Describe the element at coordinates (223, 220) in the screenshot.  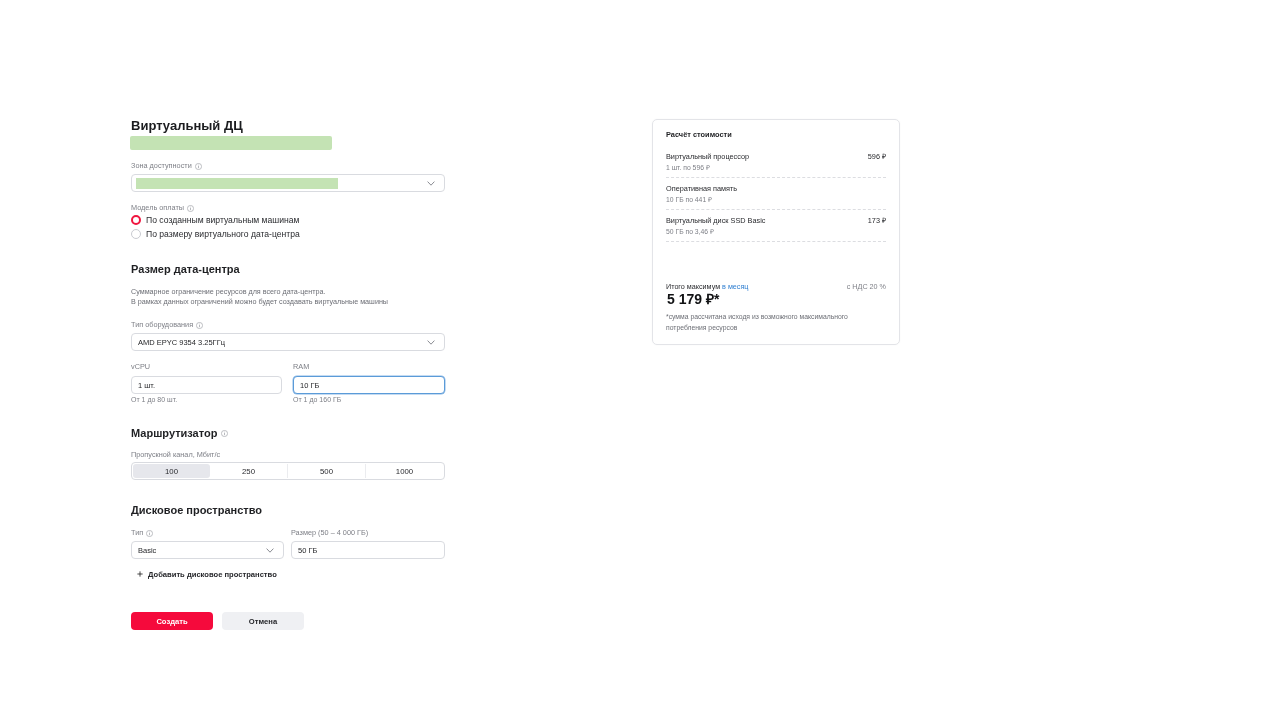
I see `radio-label: По созданным виртуальным машинам` at that location.